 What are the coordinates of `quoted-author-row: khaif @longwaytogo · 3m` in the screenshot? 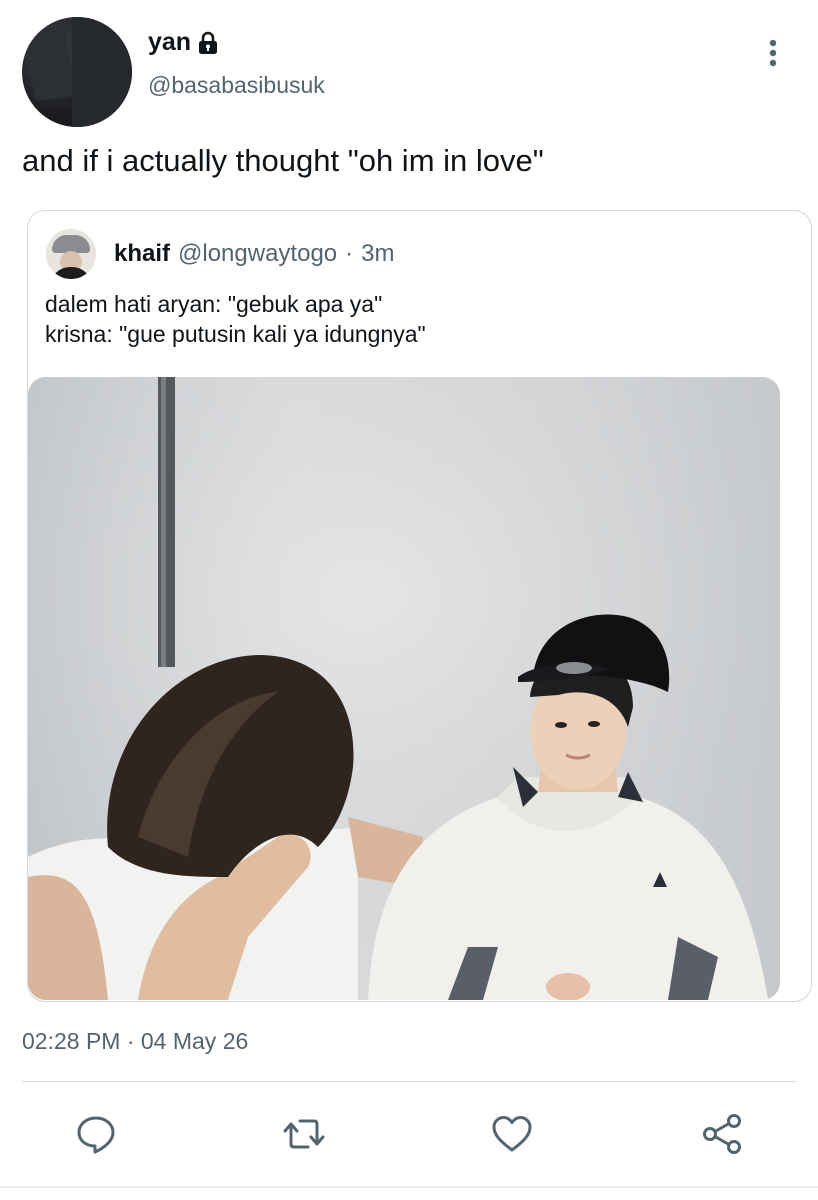 It's located at (254, 254).